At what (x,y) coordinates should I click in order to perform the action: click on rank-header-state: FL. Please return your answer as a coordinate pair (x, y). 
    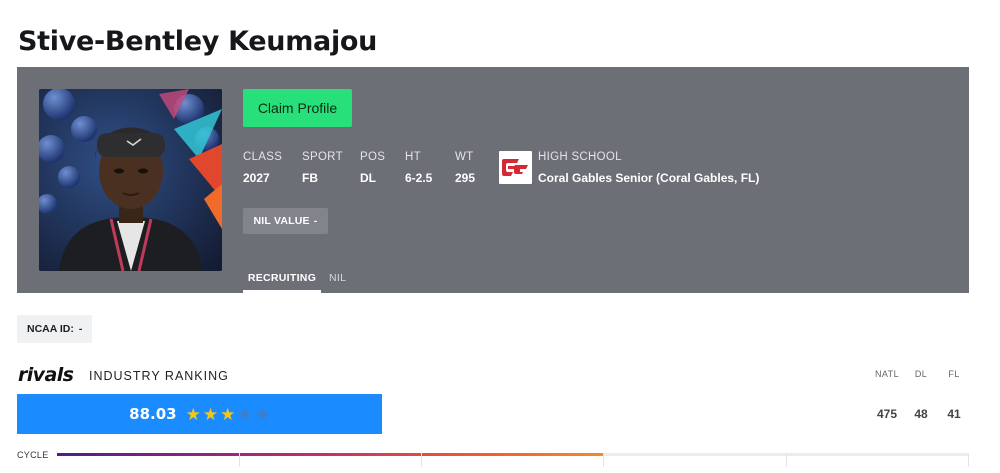
    Looking at the image, I should click on (954, 374).